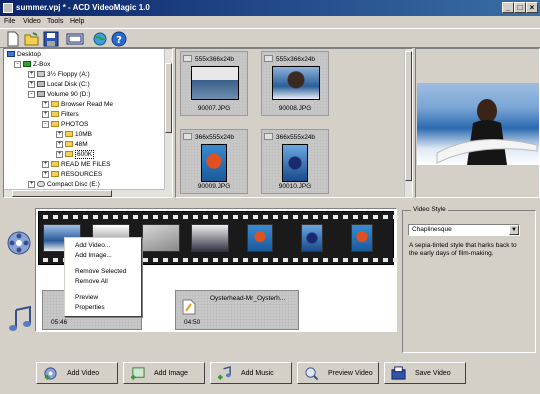 Image resolution: width=540 pixels, height=394 pixels. Describe the element at coordinates (312, 374) in the screenshot. I see `preview-video-icon` at that location.